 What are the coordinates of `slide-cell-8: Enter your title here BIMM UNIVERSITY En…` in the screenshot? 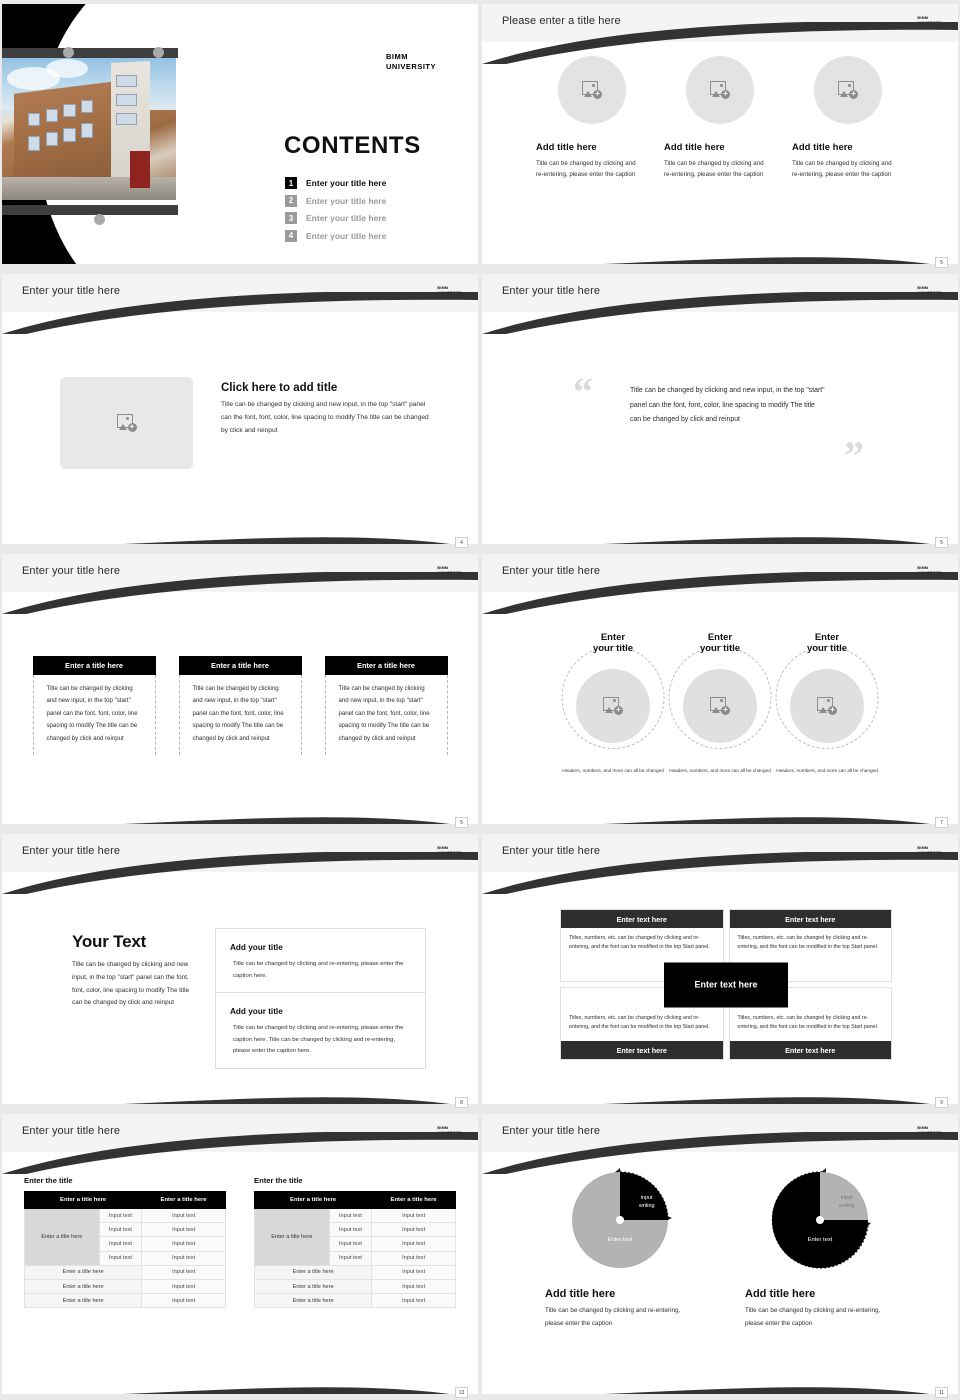 It's located at (720, 970).